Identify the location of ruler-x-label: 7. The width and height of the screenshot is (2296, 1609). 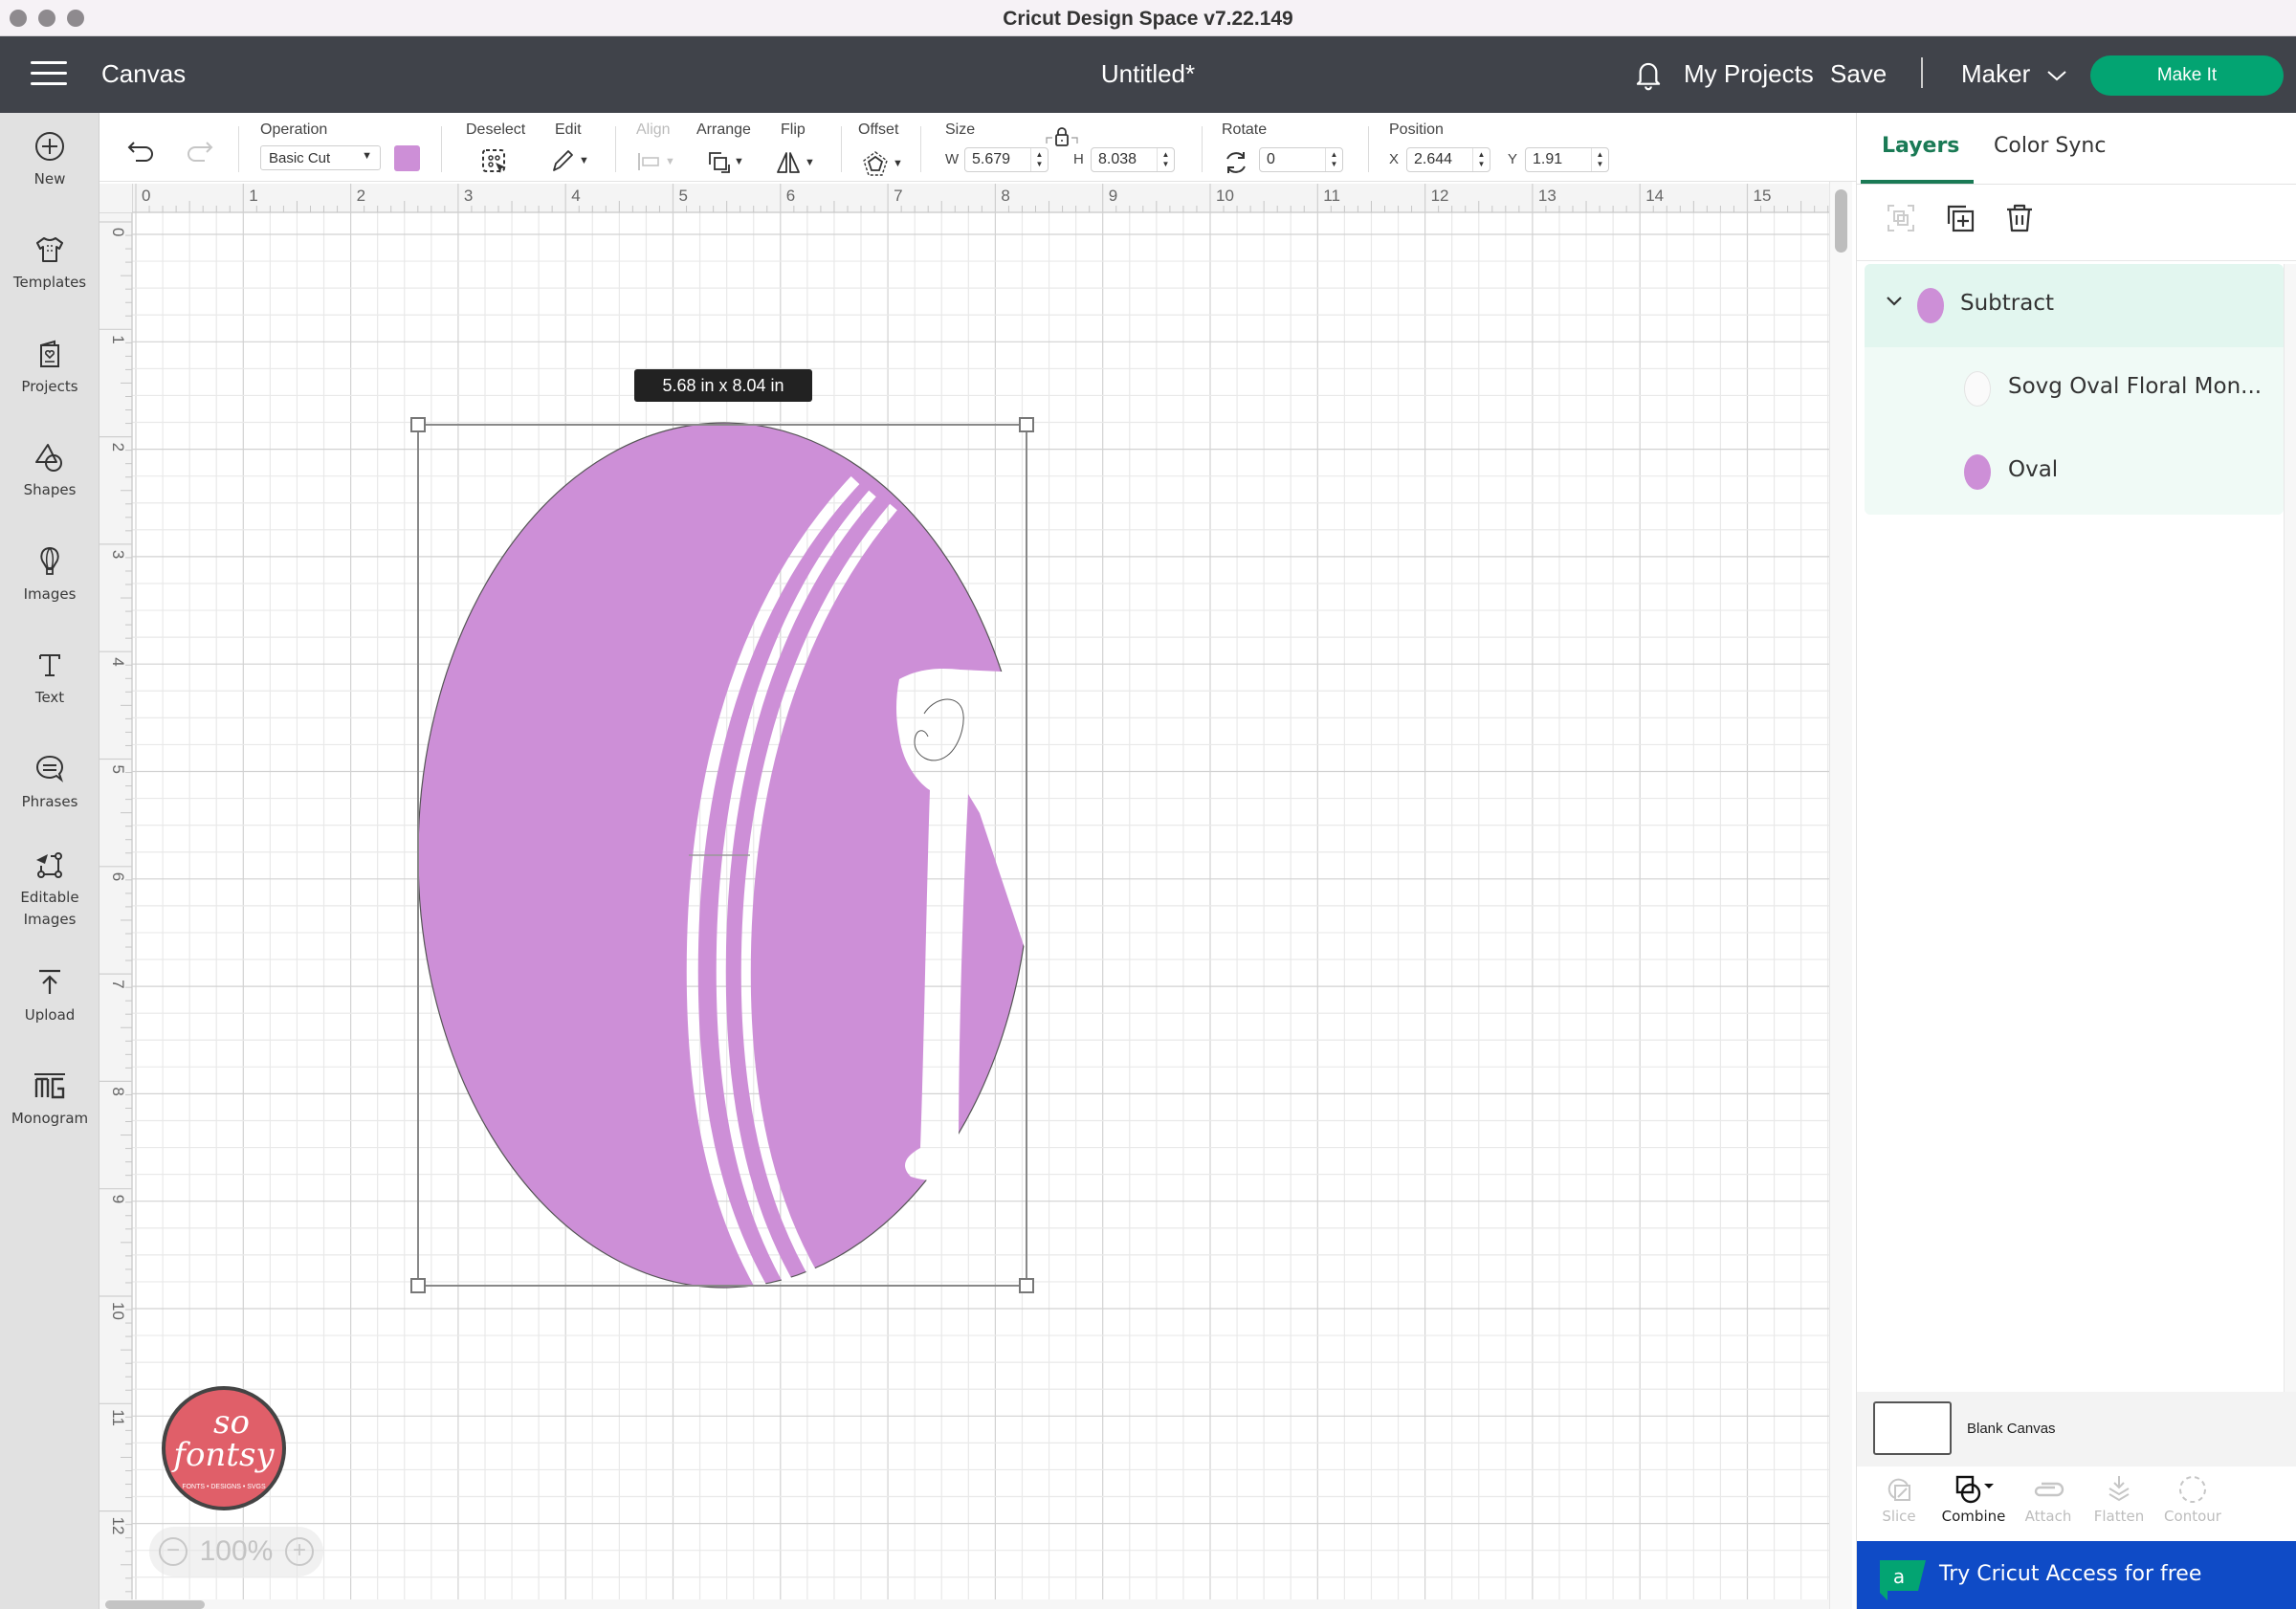
(898, 196).